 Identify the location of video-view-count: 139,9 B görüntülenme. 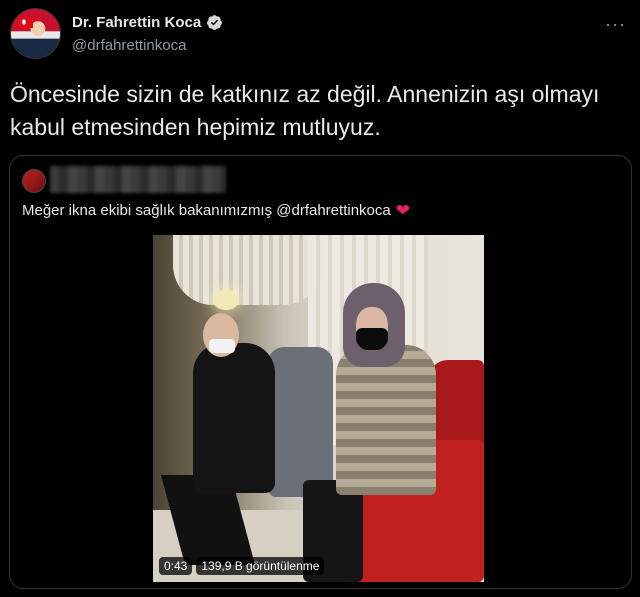
(260, 566).